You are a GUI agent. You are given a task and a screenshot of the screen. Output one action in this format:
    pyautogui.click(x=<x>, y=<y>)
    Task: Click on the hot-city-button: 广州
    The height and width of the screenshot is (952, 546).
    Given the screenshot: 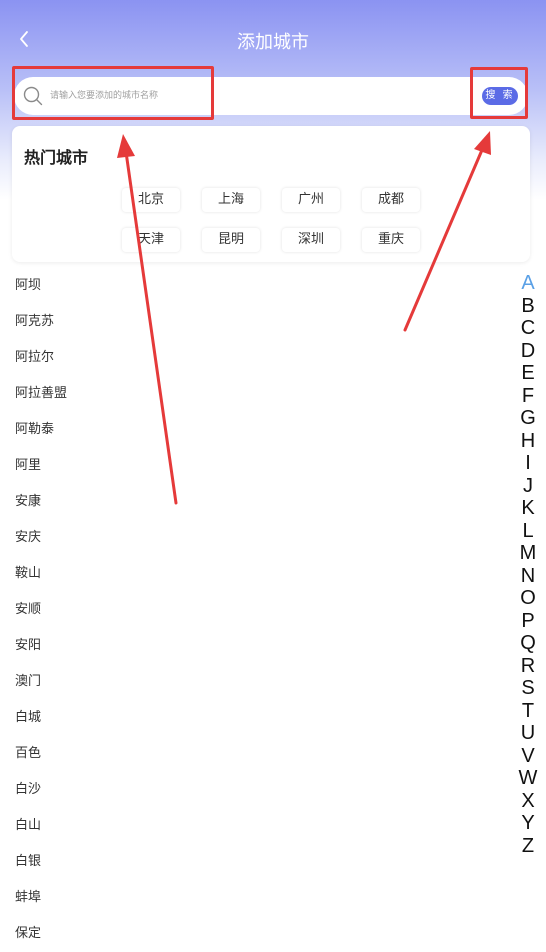 What is the action you would take?
    pyautogui.click(x=311, y=200)
    